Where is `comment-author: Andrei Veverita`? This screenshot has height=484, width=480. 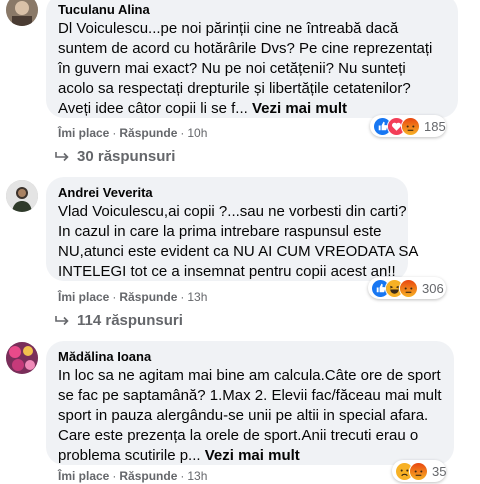 comment-author: Andrei Veverita is located at coordinates (227, 192).